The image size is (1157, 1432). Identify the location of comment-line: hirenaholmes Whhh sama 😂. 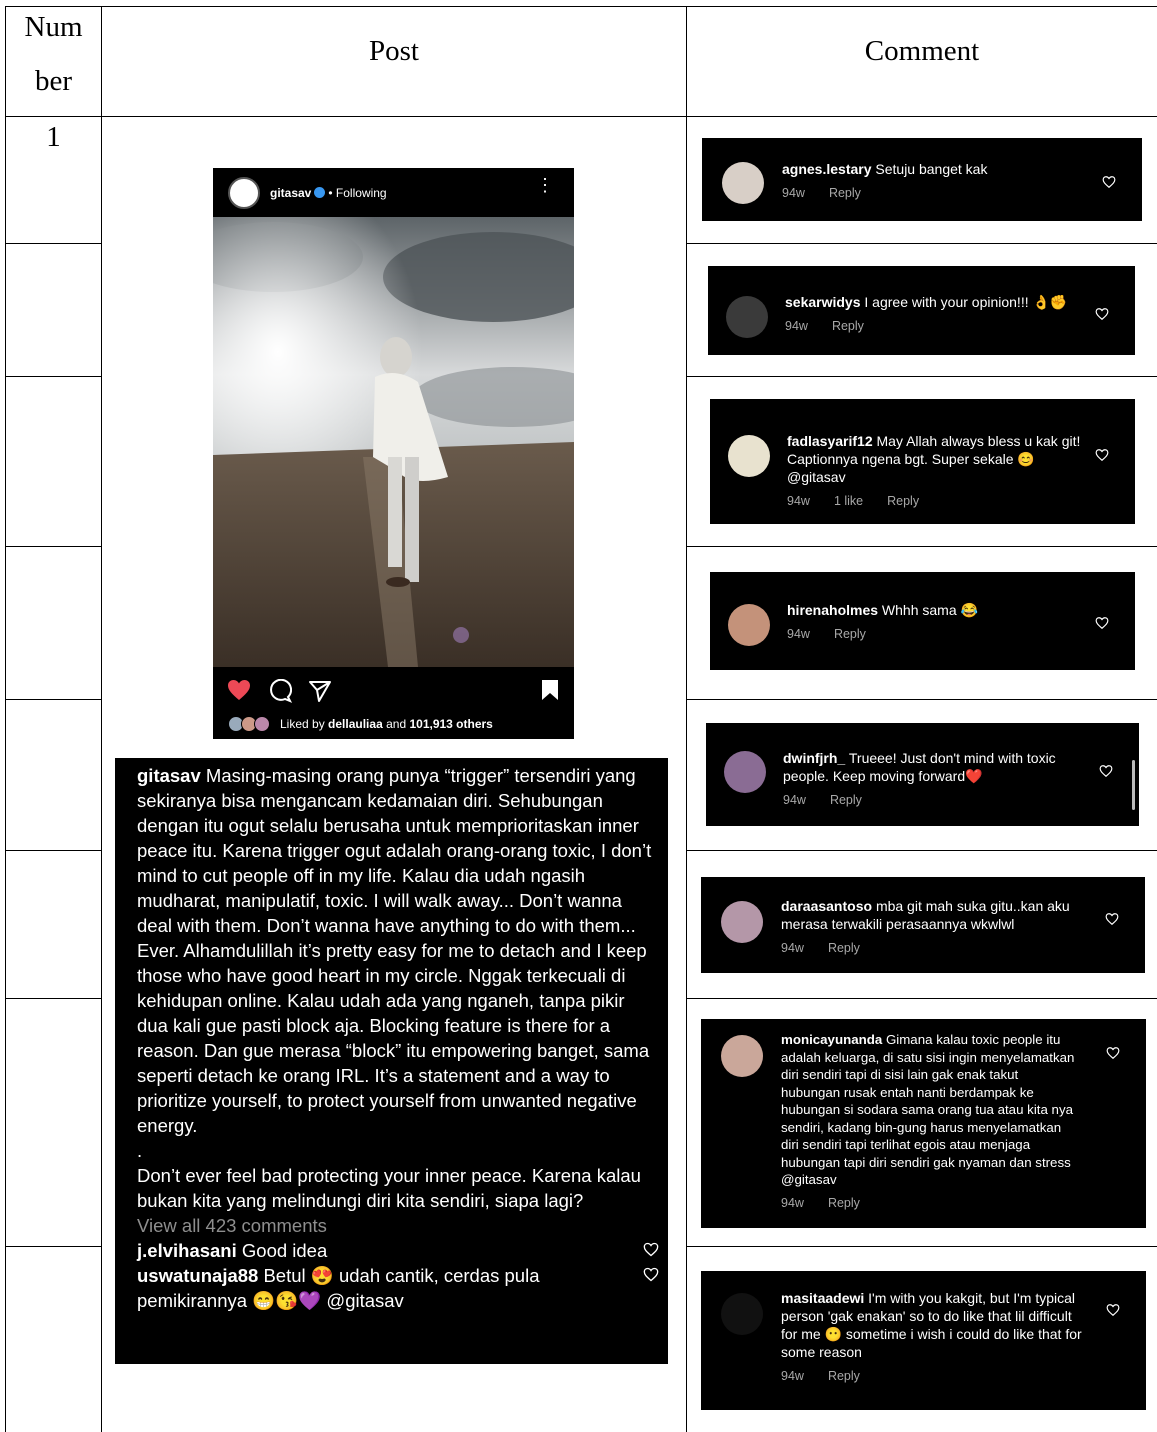
(934, 610).